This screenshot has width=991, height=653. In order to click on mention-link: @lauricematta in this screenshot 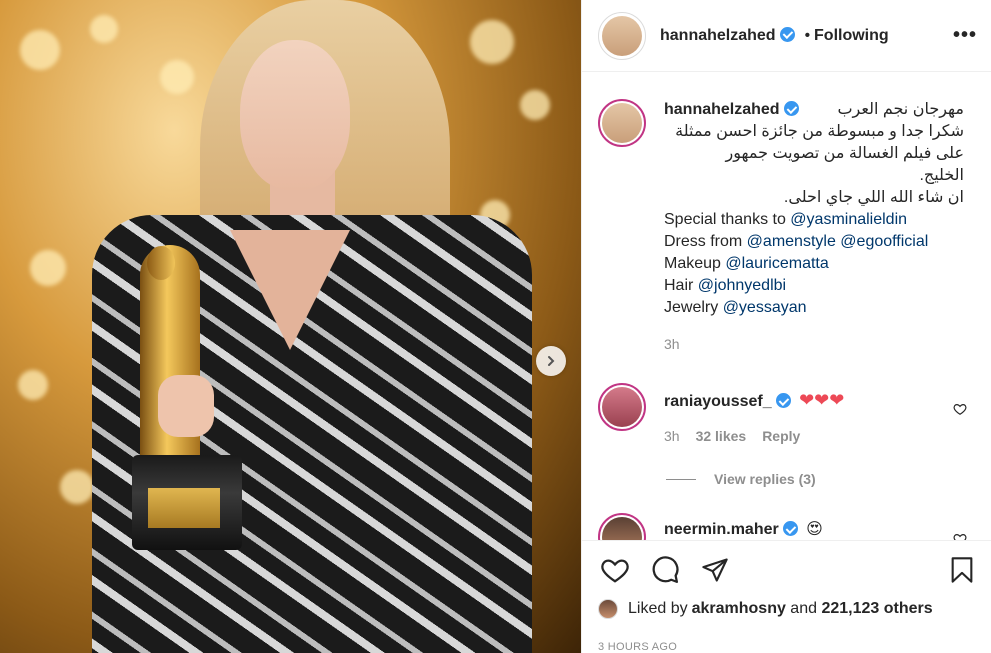, I will do `click(776, 263)`.